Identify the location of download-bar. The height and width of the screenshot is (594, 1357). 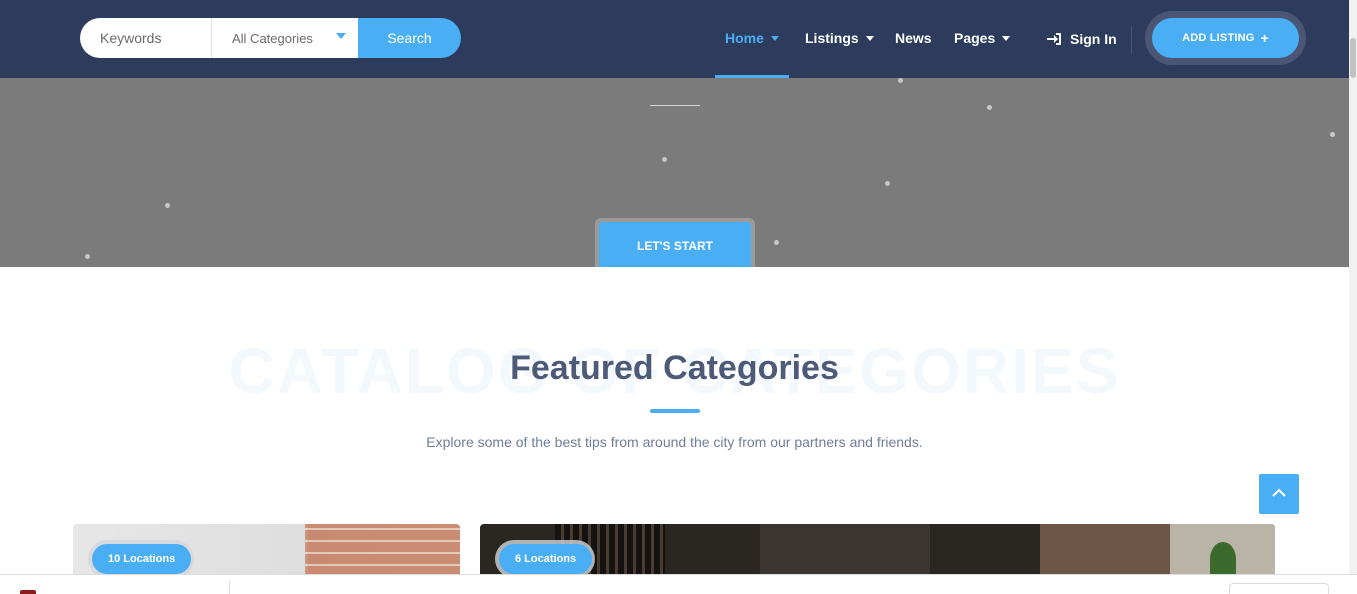
(678, 584).